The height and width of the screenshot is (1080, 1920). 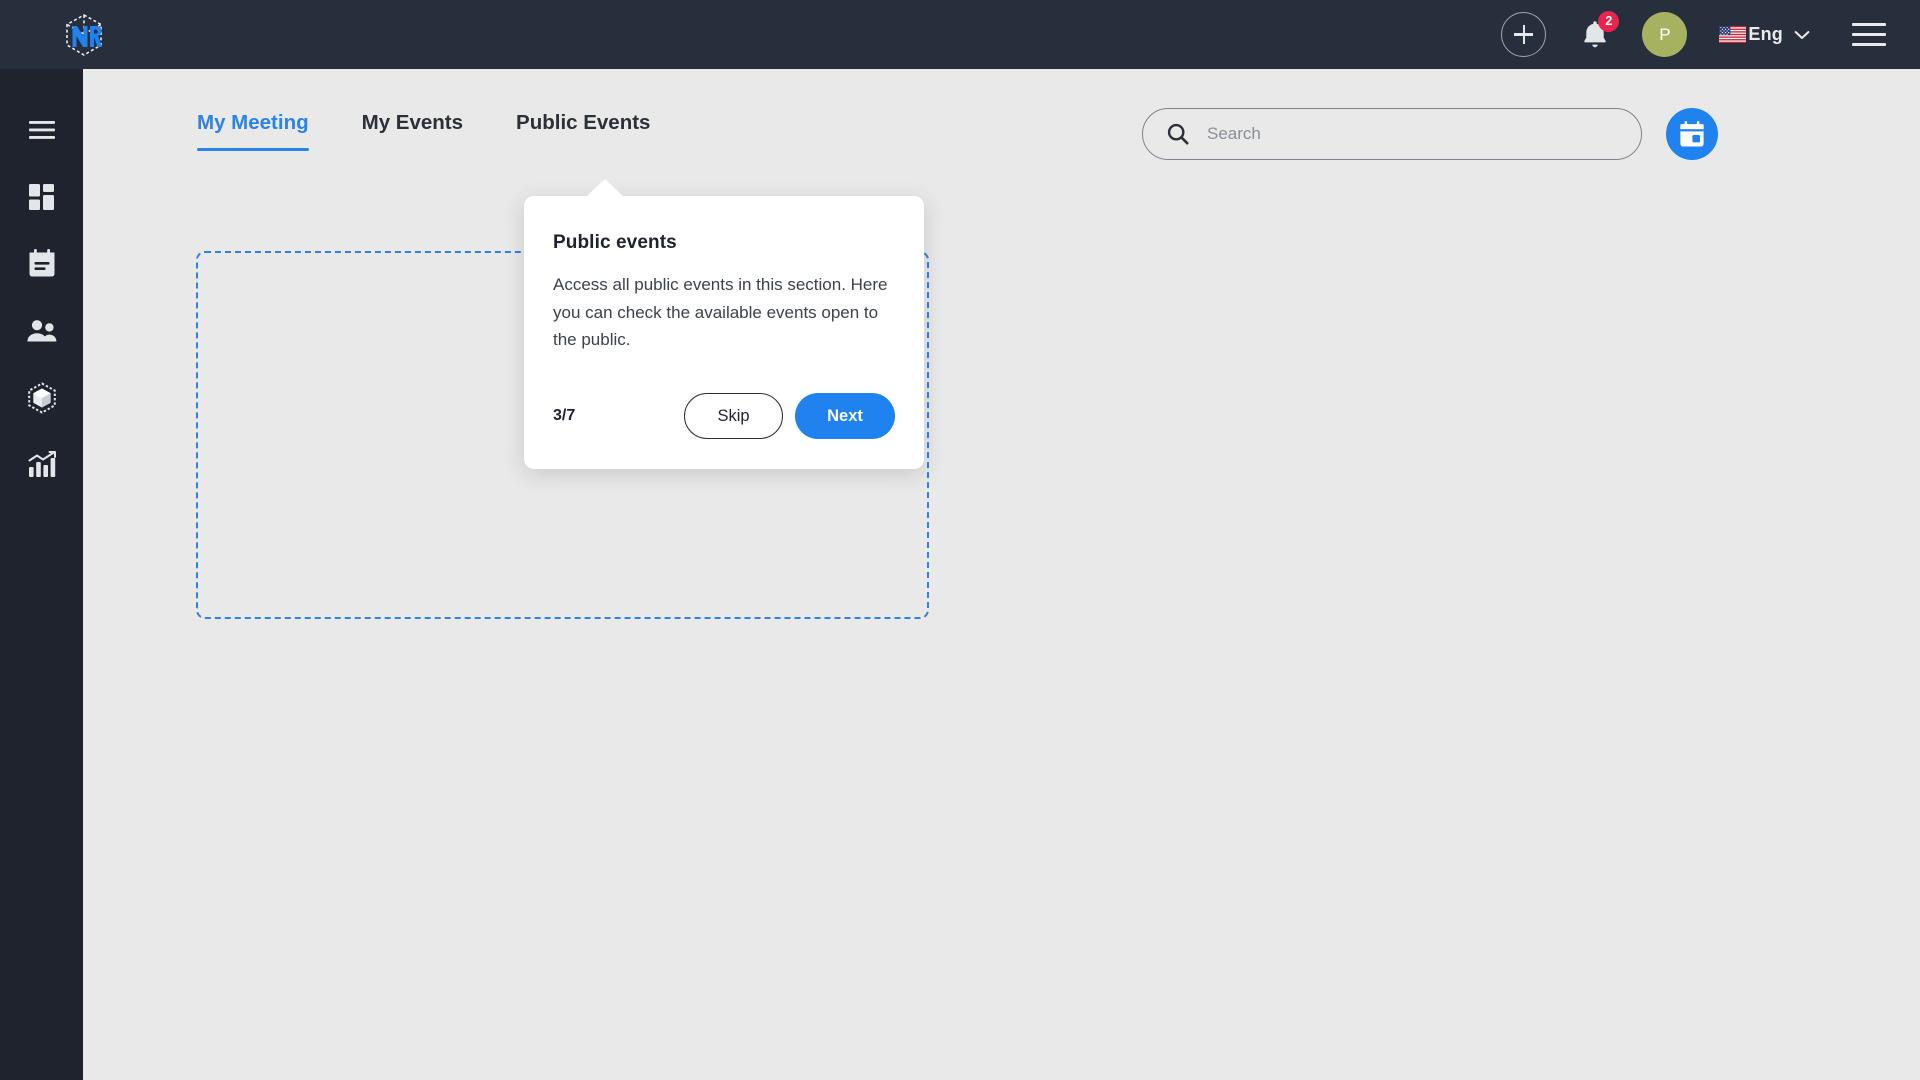 I want to click on cube-box-icon, so click(x=41, y=397).